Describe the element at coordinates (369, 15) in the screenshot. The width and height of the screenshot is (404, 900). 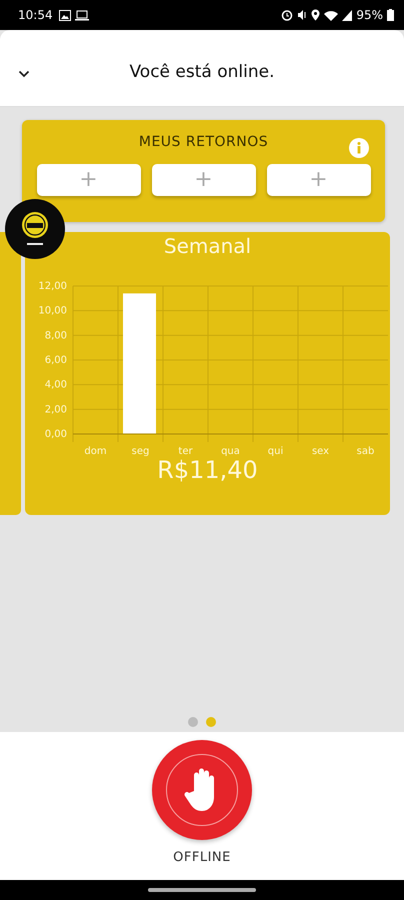
I see `battery-level: 95%` at that location.